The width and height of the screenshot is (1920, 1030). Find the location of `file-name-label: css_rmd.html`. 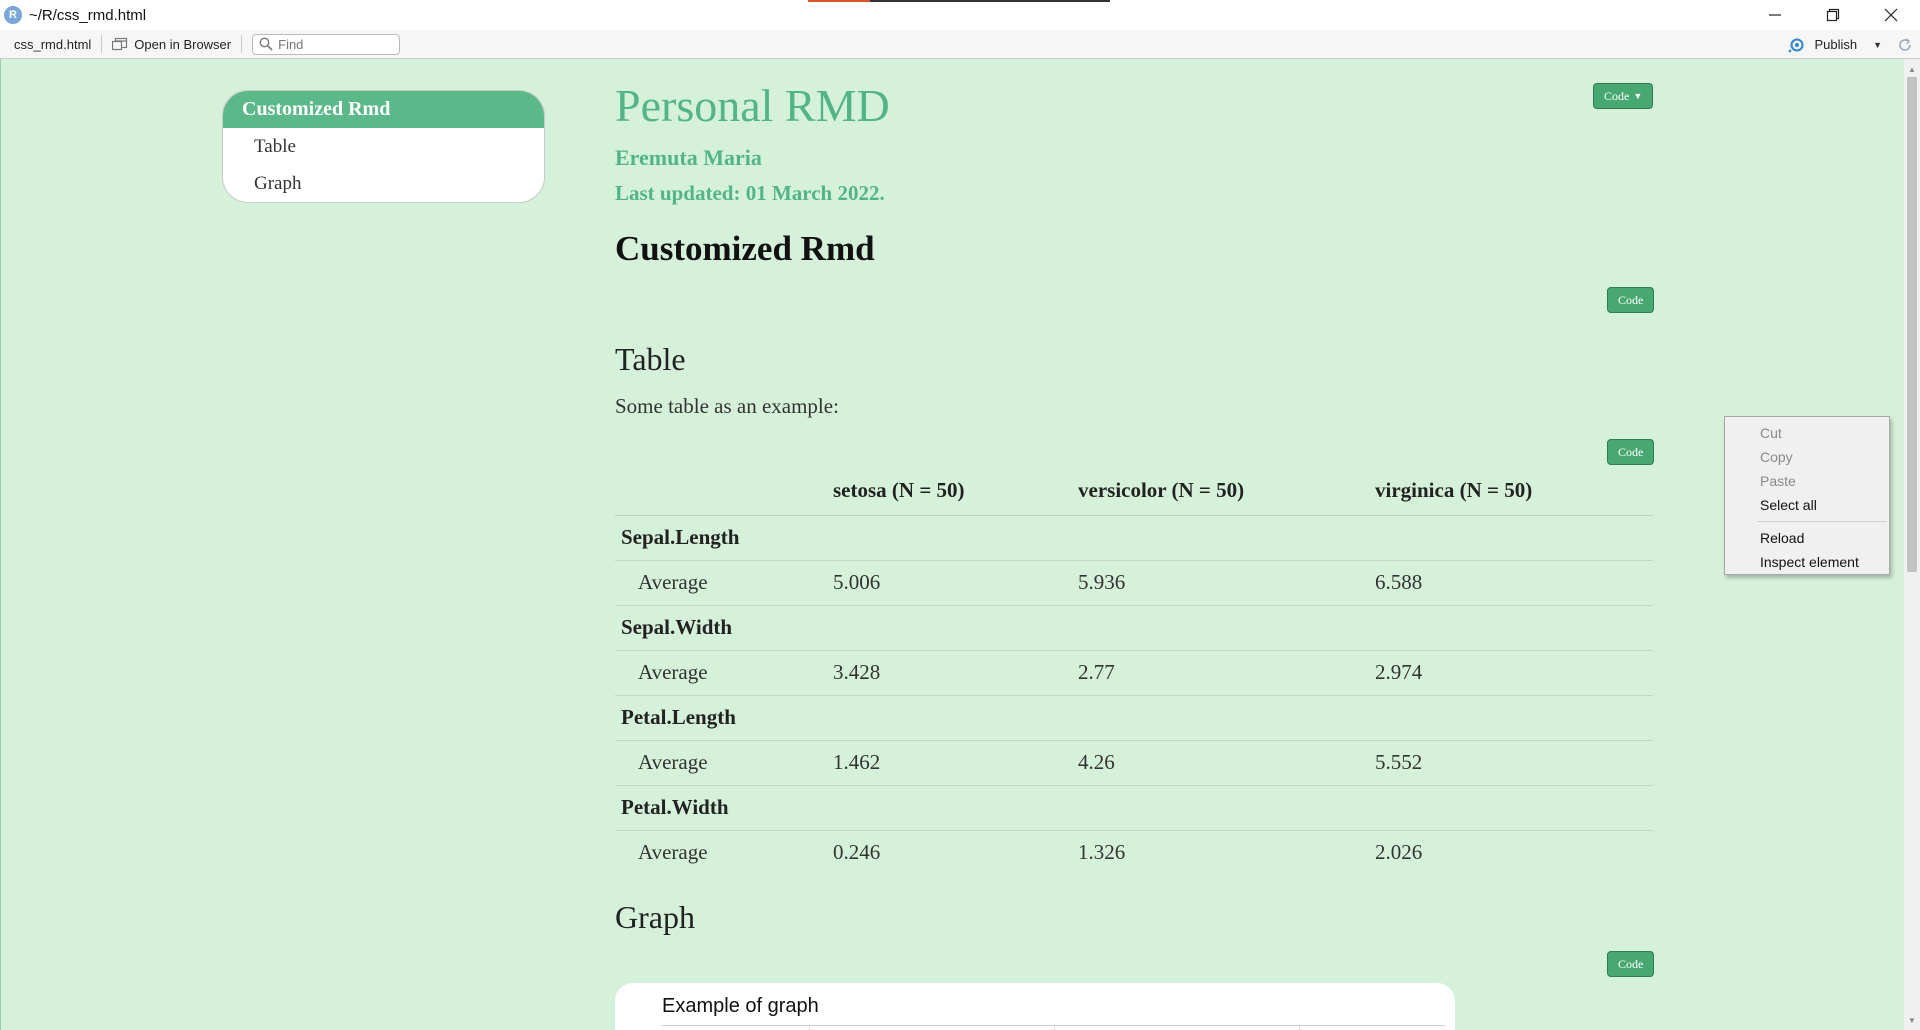

file-name-label: css_rmd.html is located at coordinates (53, 44).